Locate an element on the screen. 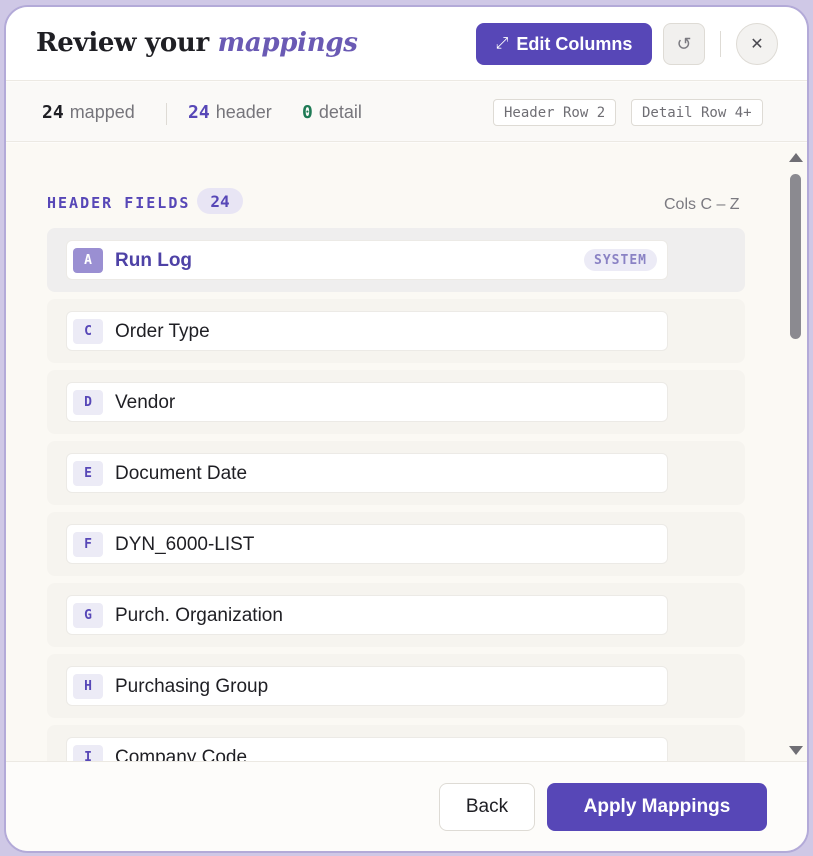  field-card: H Purchasing Group is located at coordinates (367, 686).